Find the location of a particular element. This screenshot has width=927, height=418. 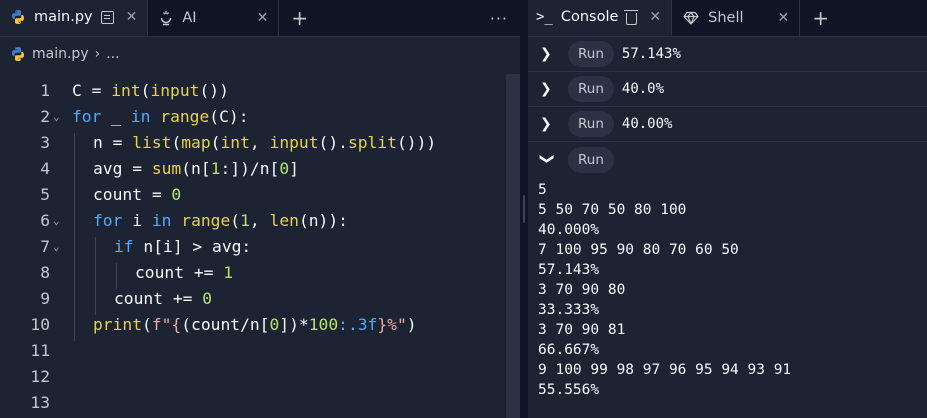

line-number: 13 is located at coordinates (40, 402).